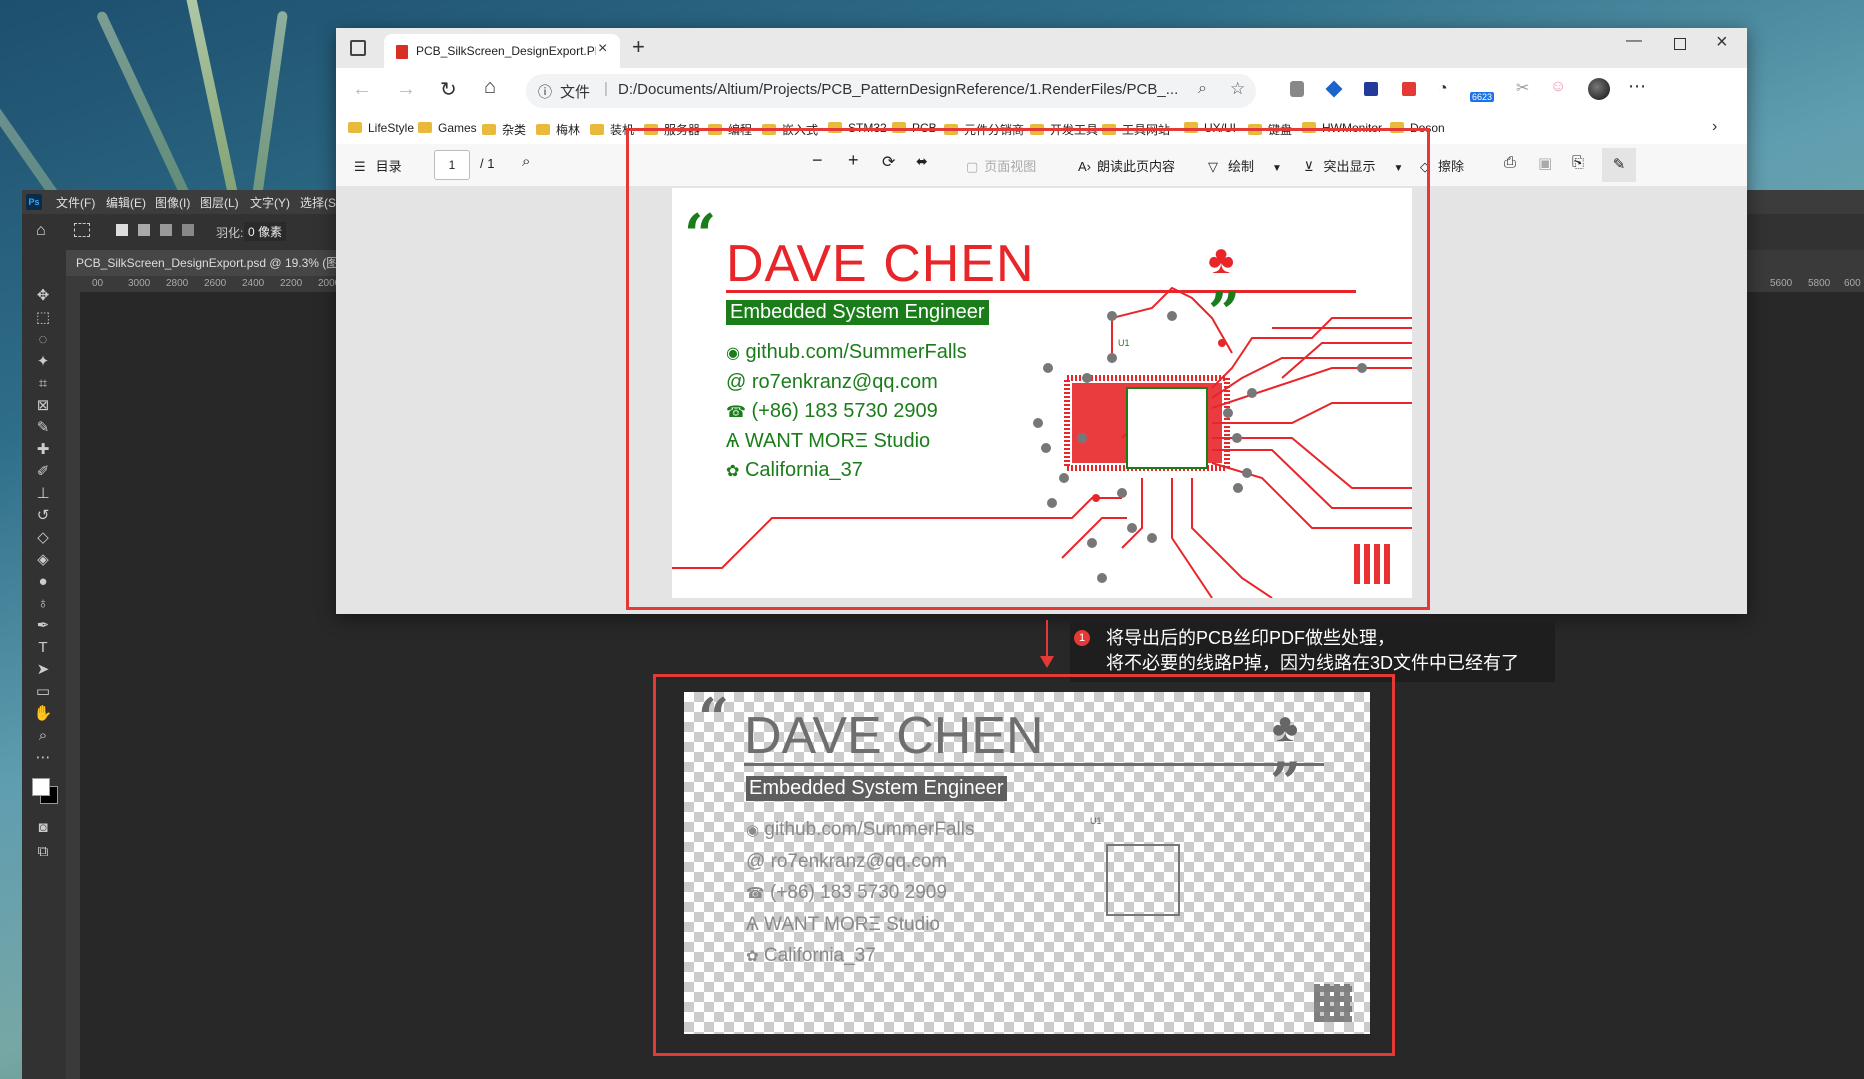 This screenshot has width=1864, height=1079. What do you see at coordinates (43, 582) in the screenshot?
I see `blur-tool-icon: ●` at bounding box center [43, 582].